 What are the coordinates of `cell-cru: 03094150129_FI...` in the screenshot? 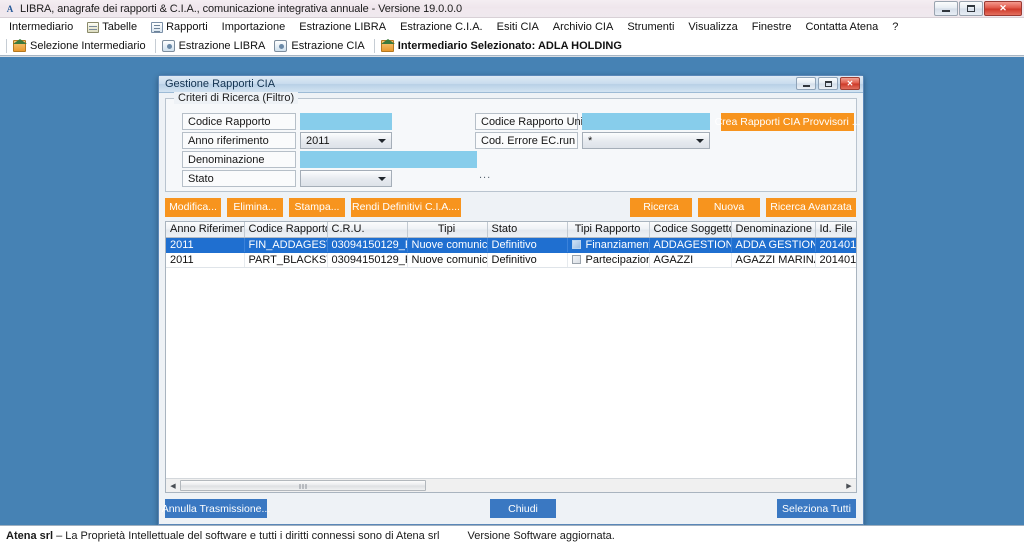 It's located at (367, 245).